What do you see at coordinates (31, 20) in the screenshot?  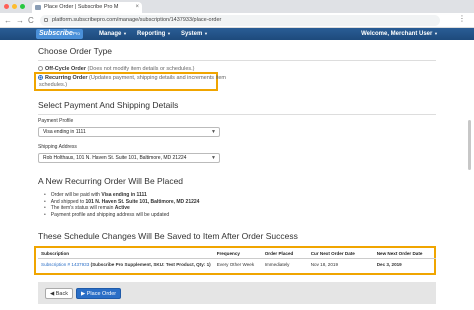 I see `reload-icon: C` at bounding box center [31, 20].